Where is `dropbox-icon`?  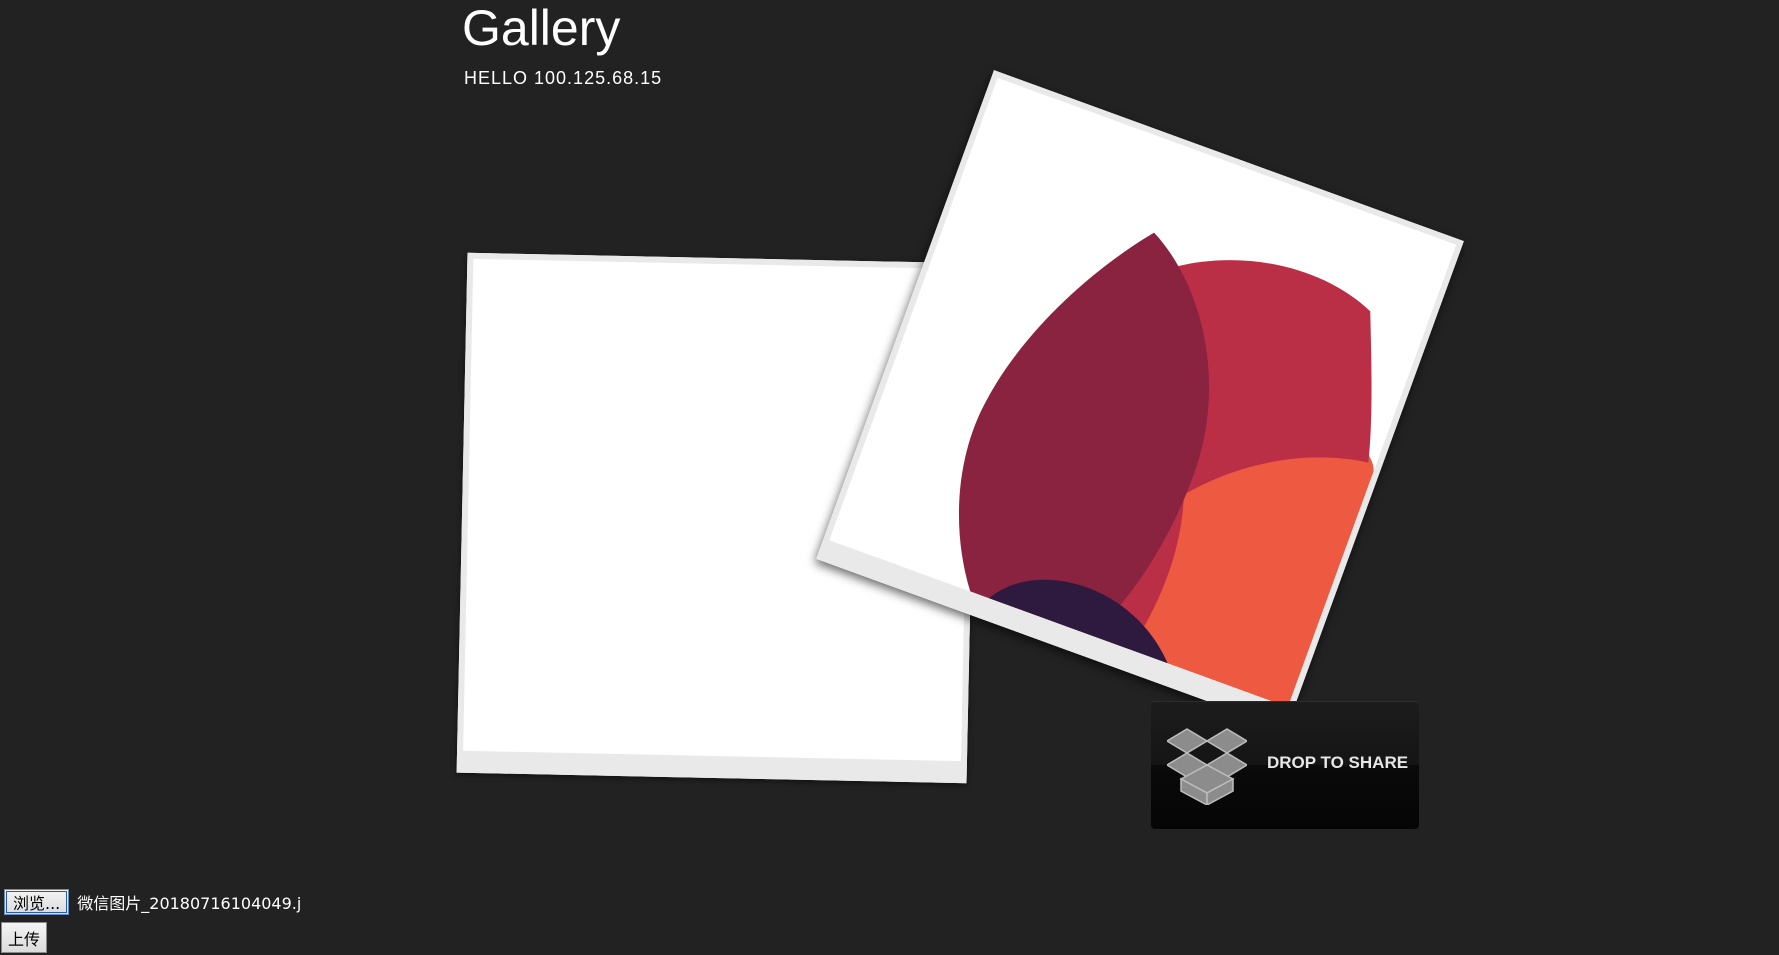
dropbox-icon is located at coordinates (1207, 766).